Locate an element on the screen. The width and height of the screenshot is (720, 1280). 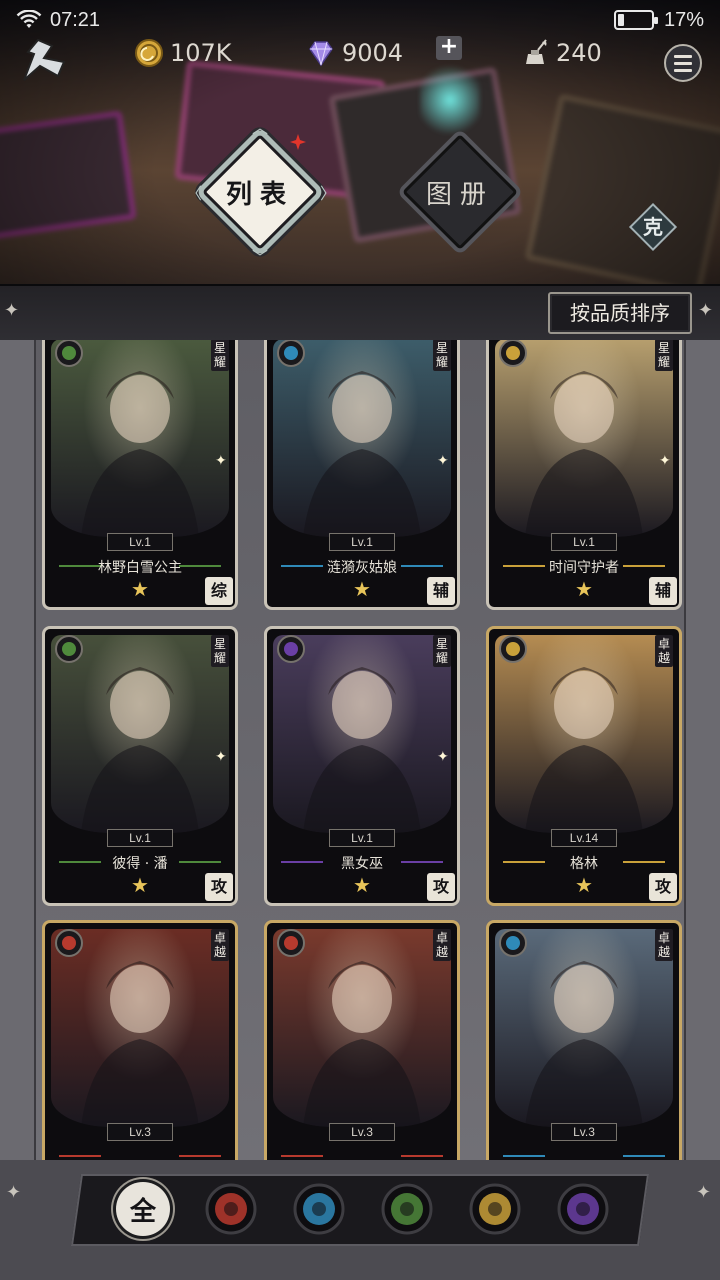
filter-fire-button is located at coordinates (231, 1209).